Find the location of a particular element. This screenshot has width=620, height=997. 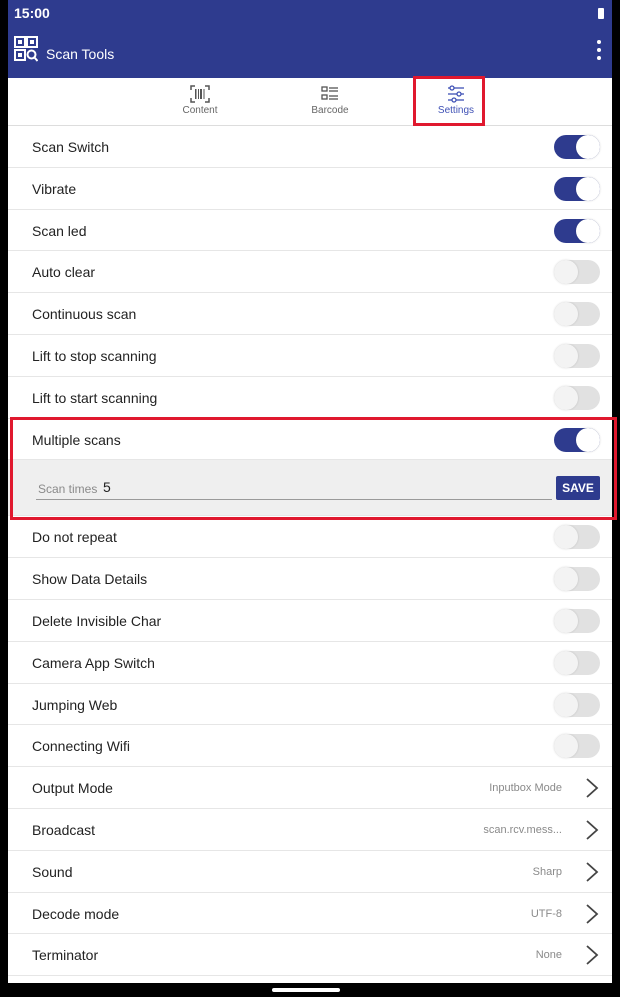

setting-label: Auto clear is located at coordinates (64, 272).